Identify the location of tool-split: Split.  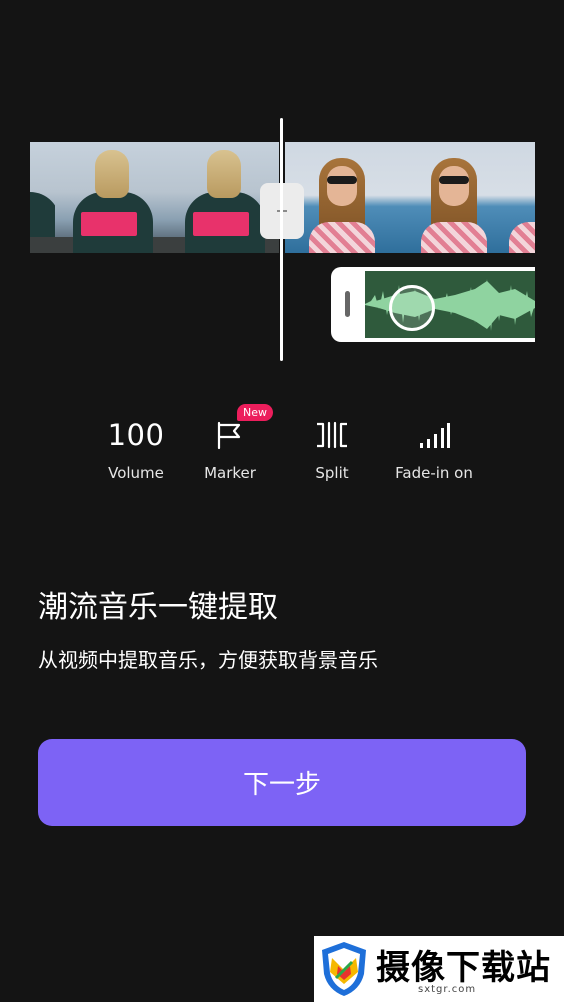
(332, 446).